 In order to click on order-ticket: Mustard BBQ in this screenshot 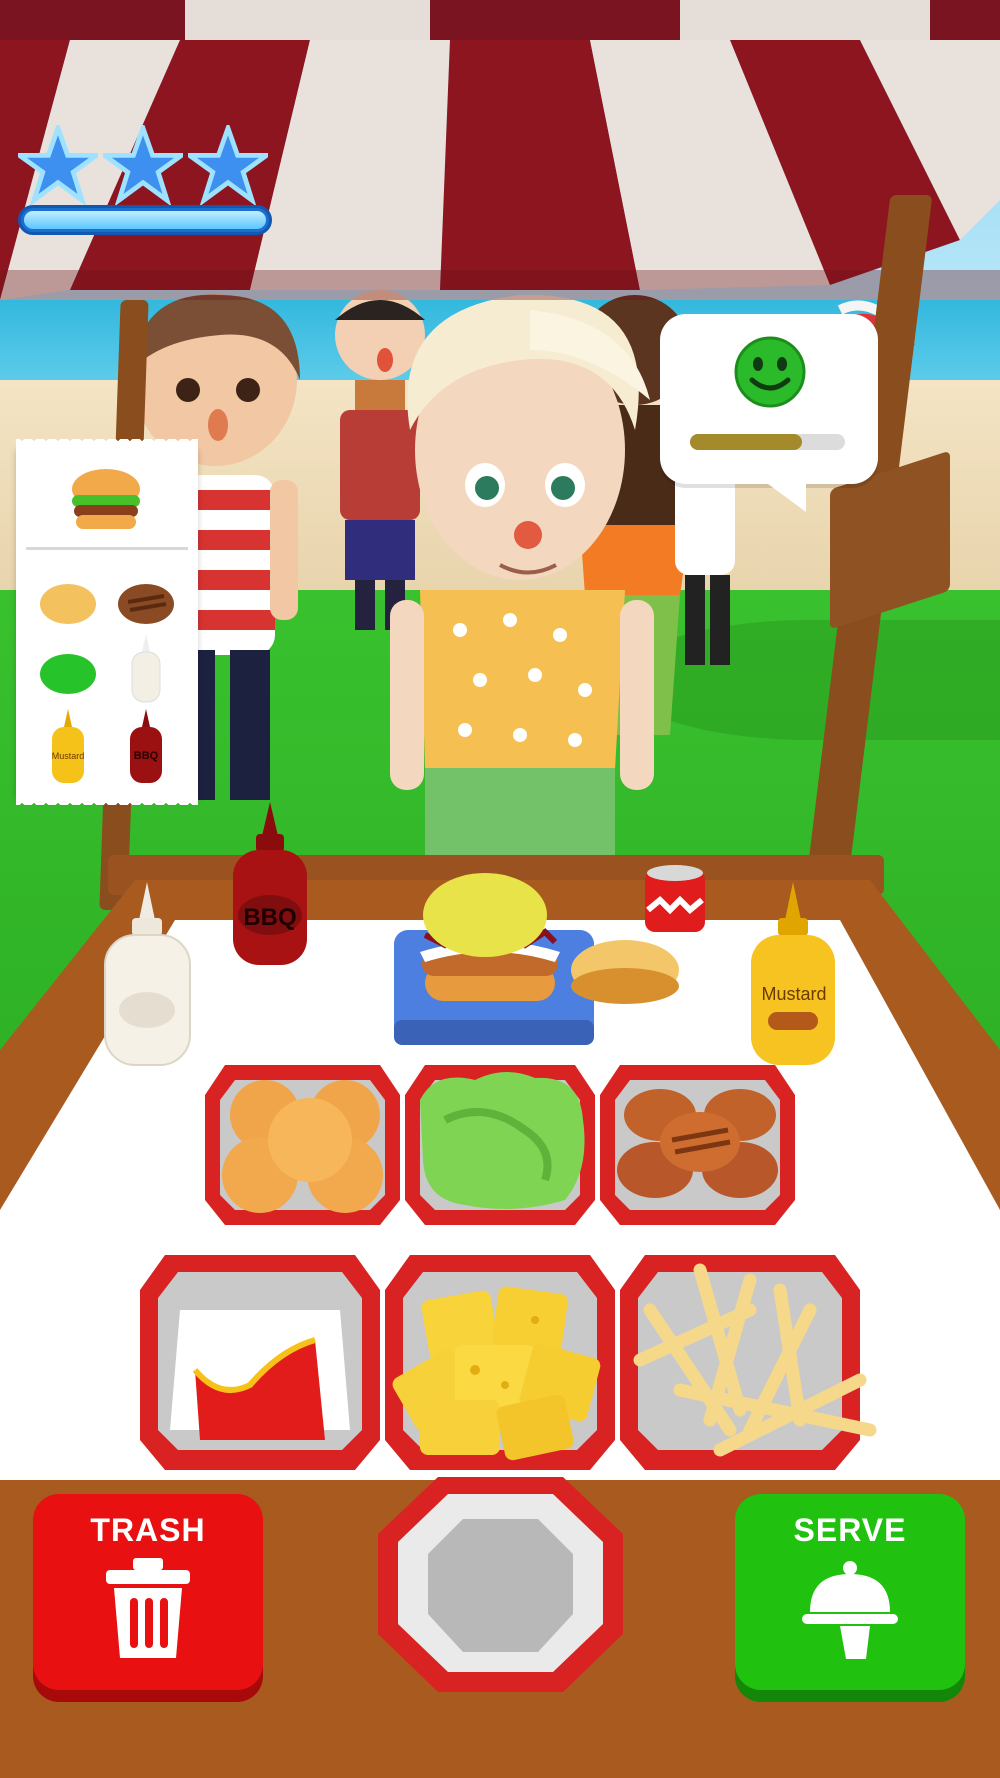, I will do `click(107, 622)`.